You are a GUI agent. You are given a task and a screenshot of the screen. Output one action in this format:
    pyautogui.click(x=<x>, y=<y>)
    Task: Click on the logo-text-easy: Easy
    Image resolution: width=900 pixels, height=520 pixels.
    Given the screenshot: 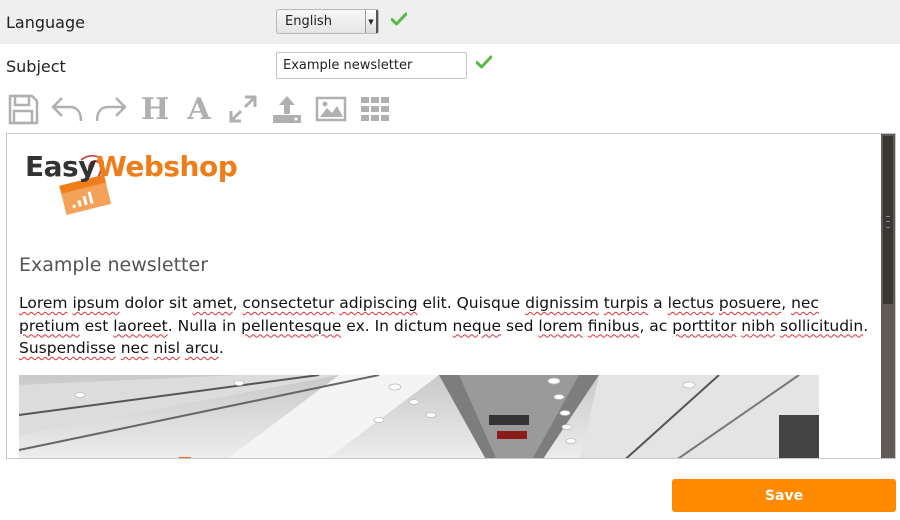 What is the action you would take?
    pyautogui.click(x=60, y=166)
    